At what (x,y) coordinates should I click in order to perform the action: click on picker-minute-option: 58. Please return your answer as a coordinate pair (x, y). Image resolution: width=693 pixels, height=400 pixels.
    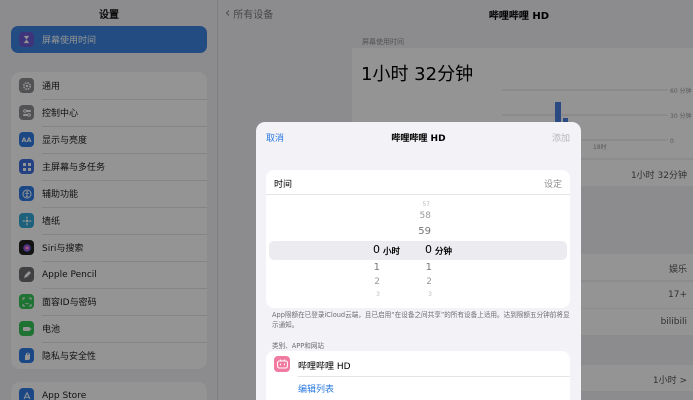
    Looking at the image, I should click on (421, 216).